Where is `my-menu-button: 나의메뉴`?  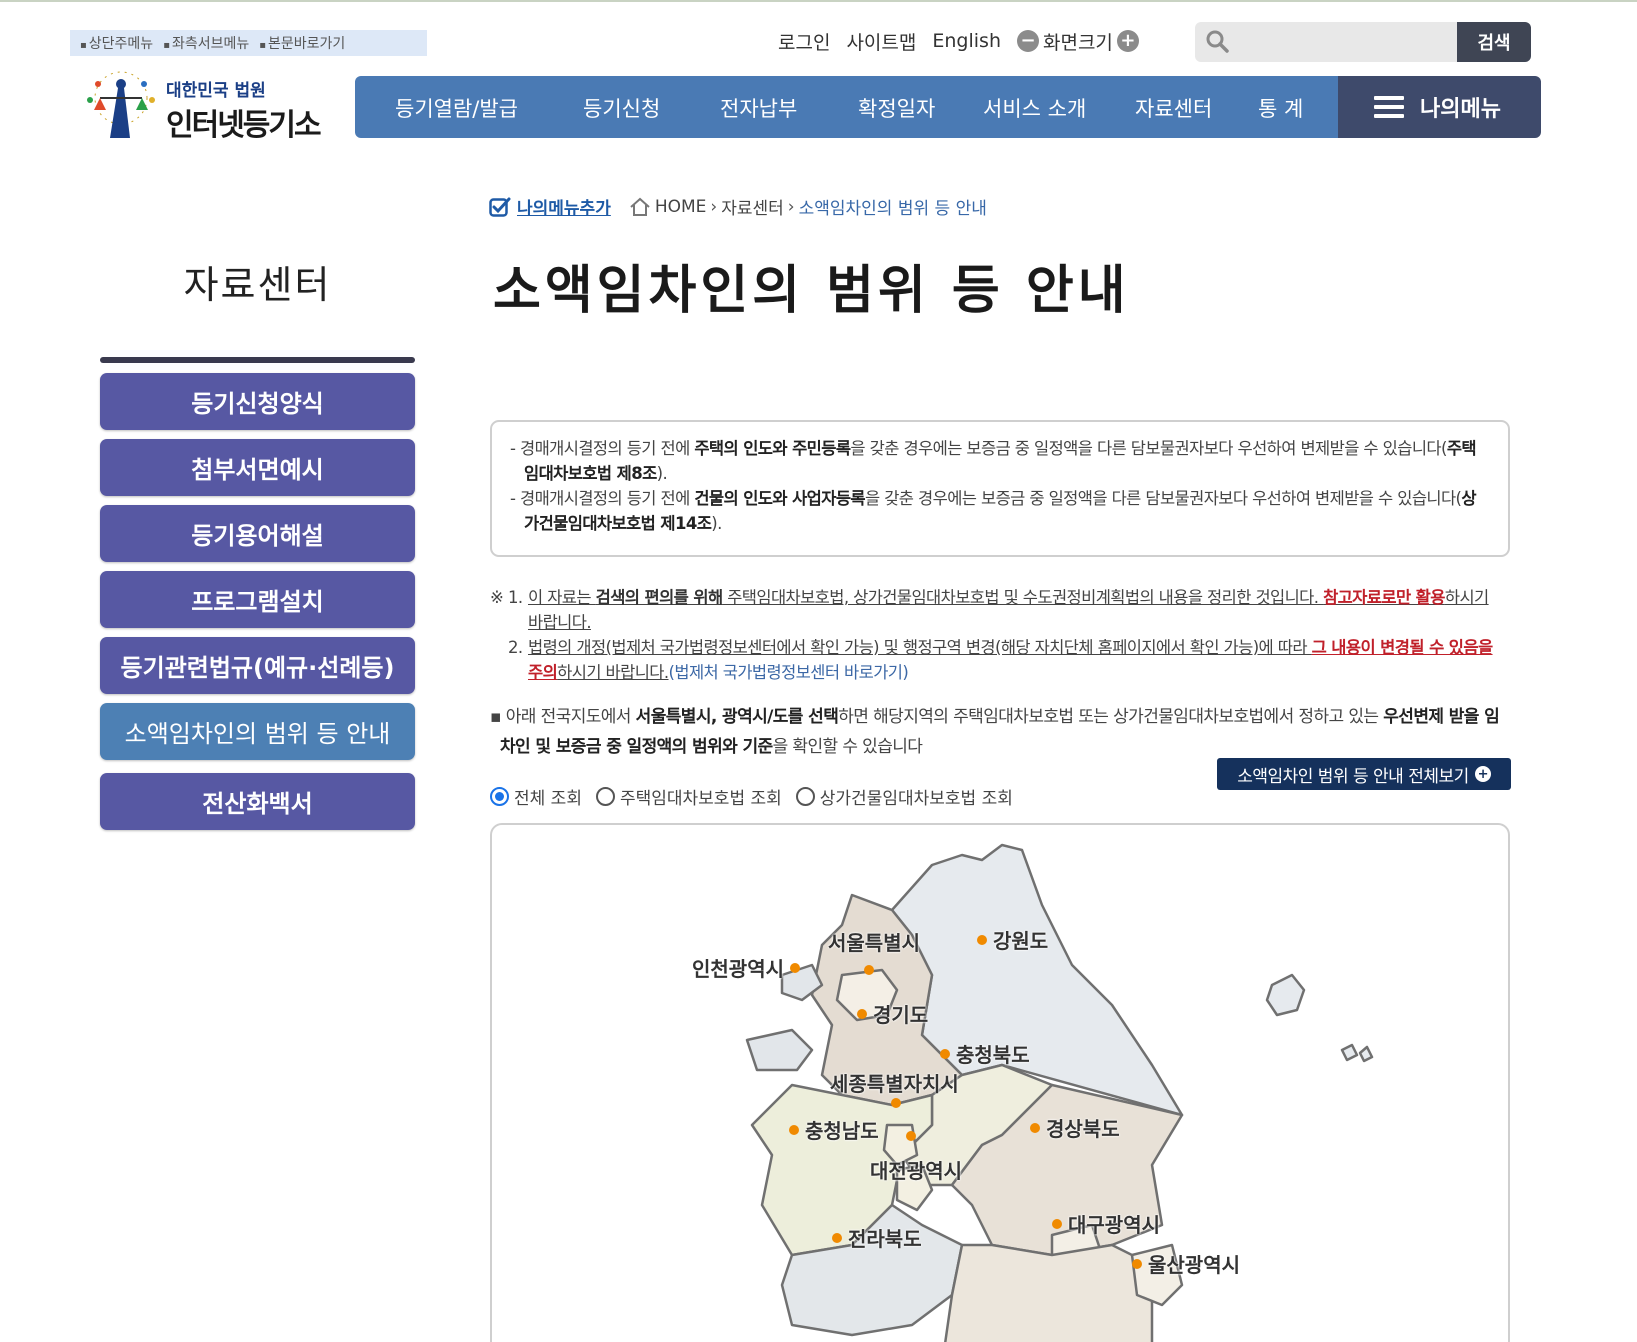
my-menu-button: 나의메뉴 is located at coordinates (1439, 107).